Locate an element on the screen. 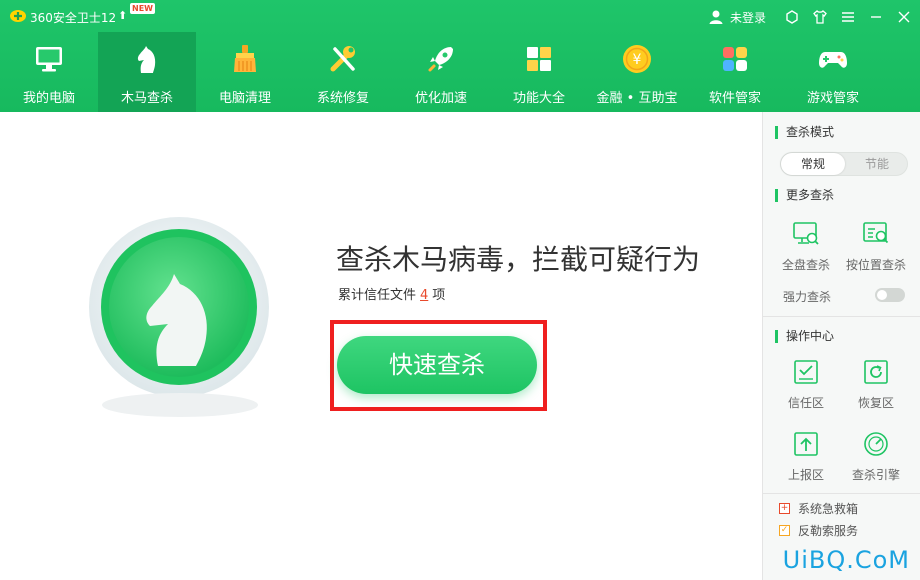 The width and height of the screenshot is (920, 580). nav-label: 电脑清理 is located at coordinates (244, 98).